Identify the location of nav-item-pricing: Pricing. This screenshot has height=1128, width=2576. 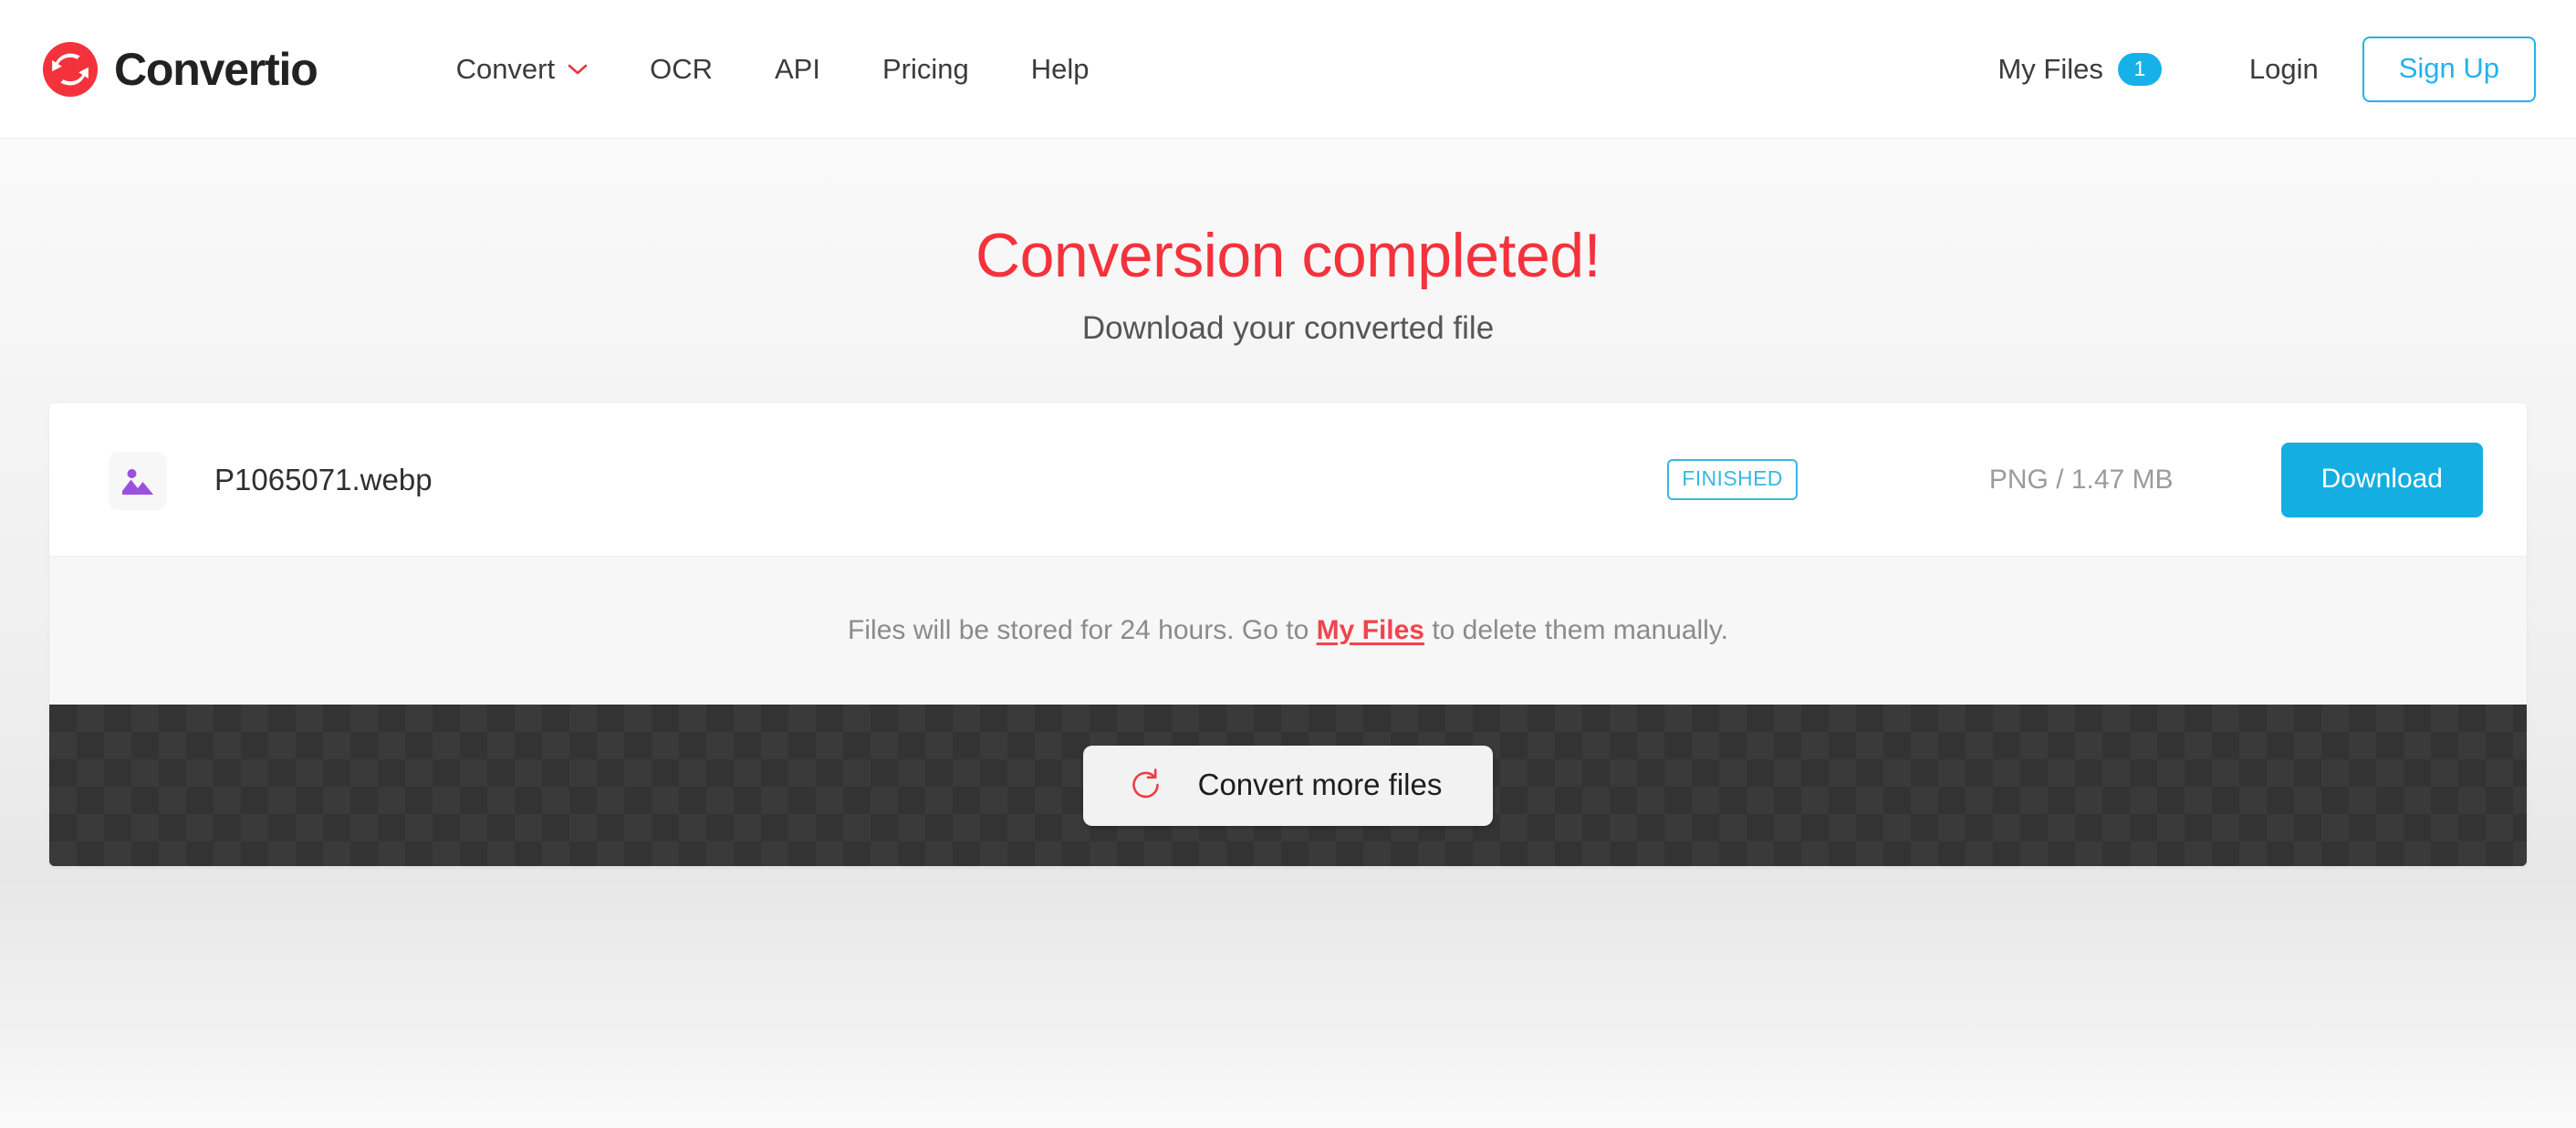
(925, 69).